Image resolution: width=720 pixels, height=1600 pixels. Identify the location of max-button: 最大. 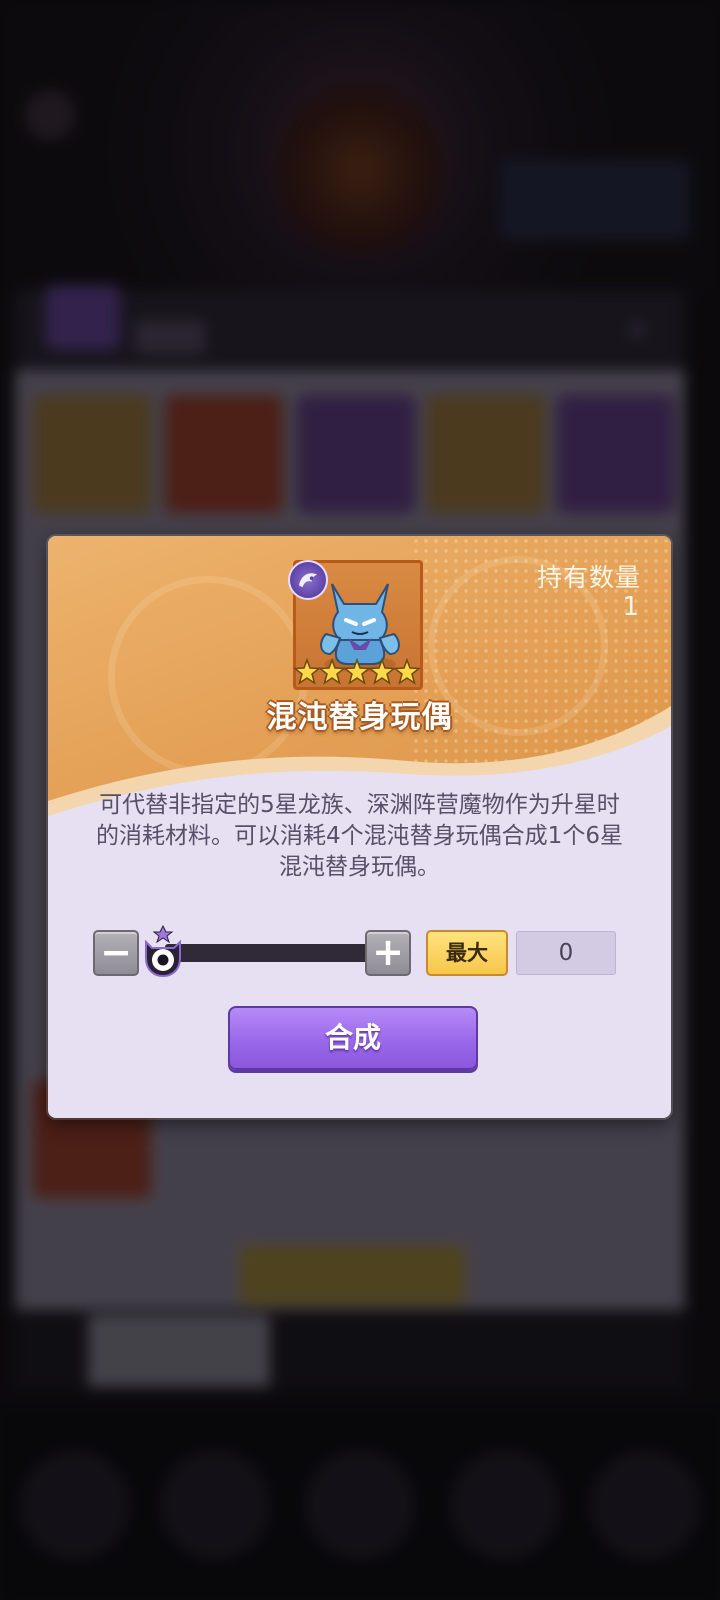
(467, 953).